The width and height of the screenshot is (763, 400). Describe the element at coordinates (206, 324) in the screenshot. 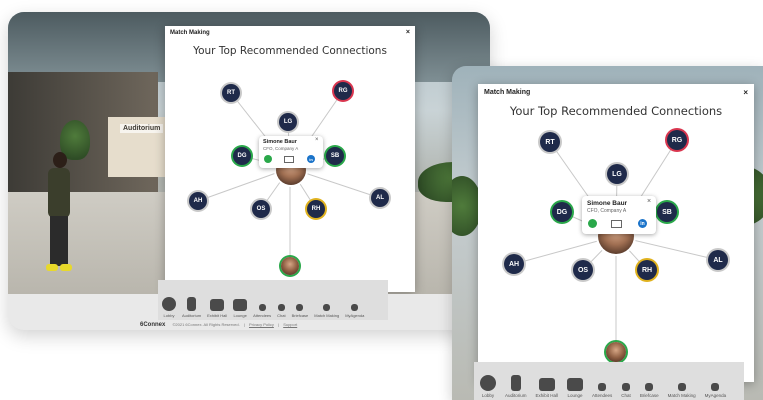

I see `copyright: ©2021 6Connex. All Rights Reserved.` at that location.